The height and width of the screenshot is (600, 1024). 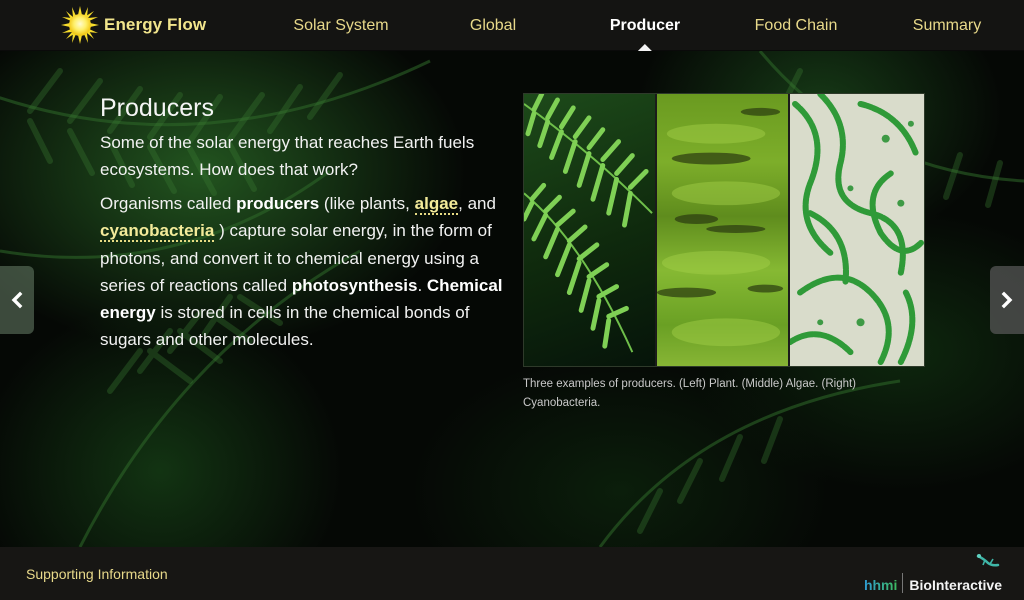 I want to click on previous-page-button, so click(x=17, y=300).